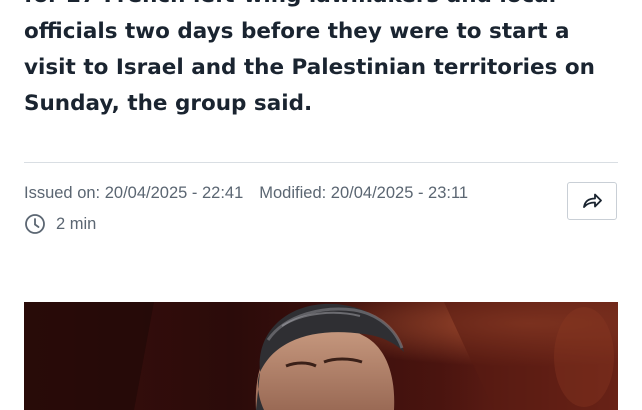 The image size is (642, 410). Describe the element at coordinates (76, 223) in the screenshot. I see `read-time-label: 2 min` at that location.